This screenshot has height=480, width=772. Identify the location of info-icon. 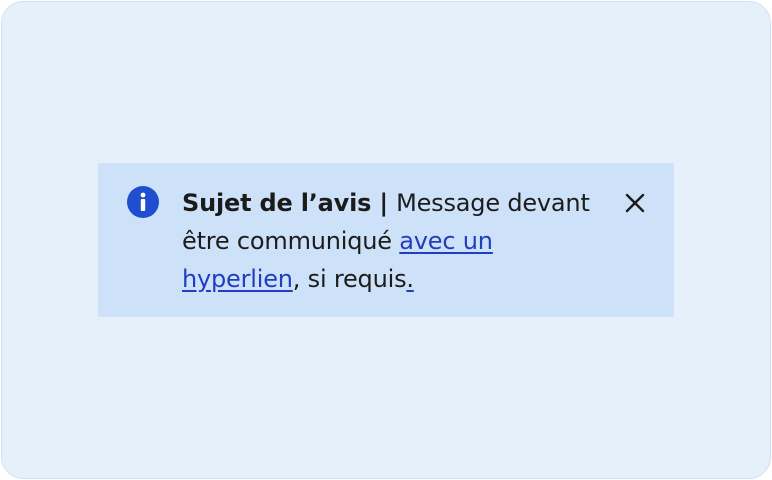
(143, 202).